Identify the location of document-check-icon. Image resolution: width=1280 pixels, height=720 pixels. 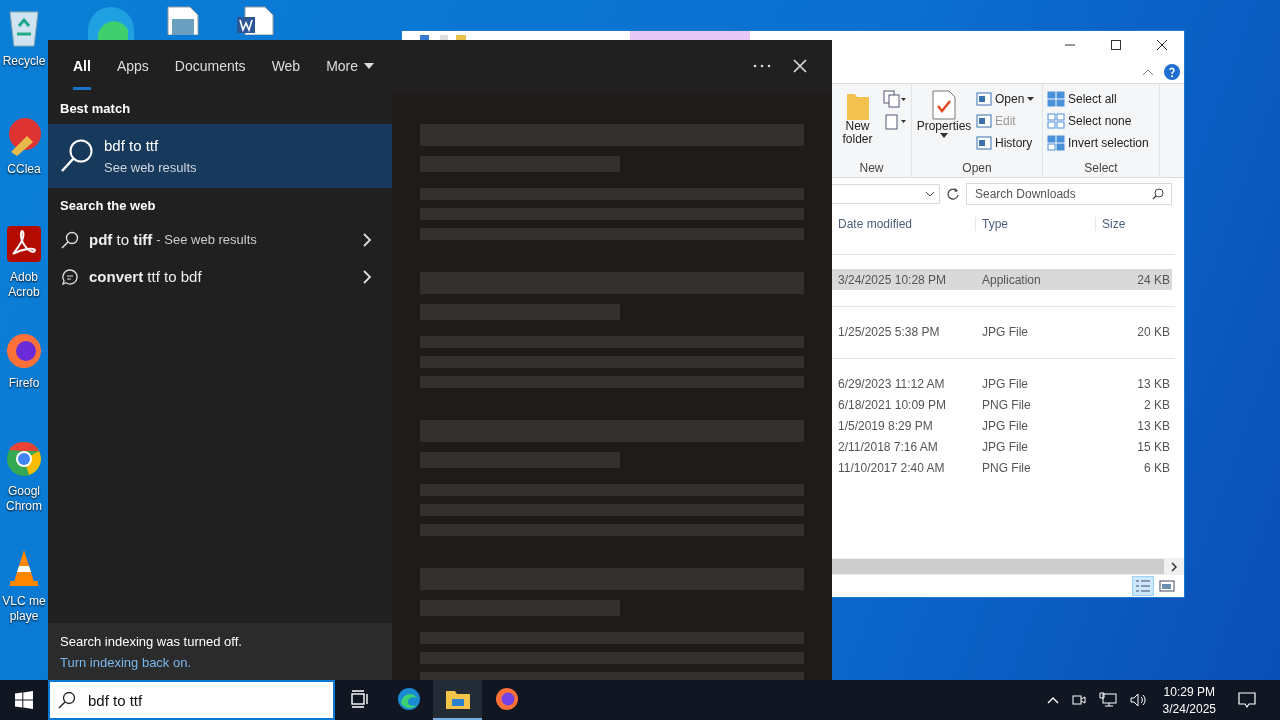
(944, 105).